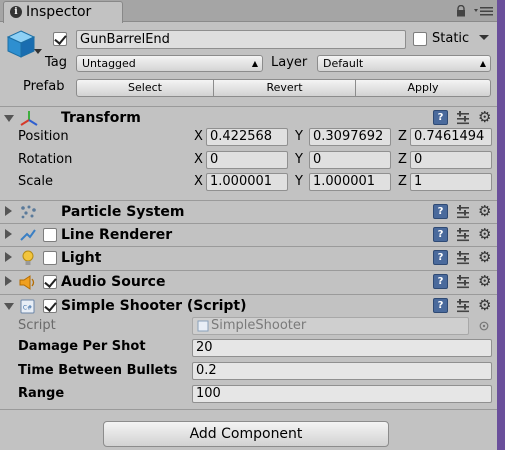  I want to click on rotation-z-field: 0, so click(451, 160).